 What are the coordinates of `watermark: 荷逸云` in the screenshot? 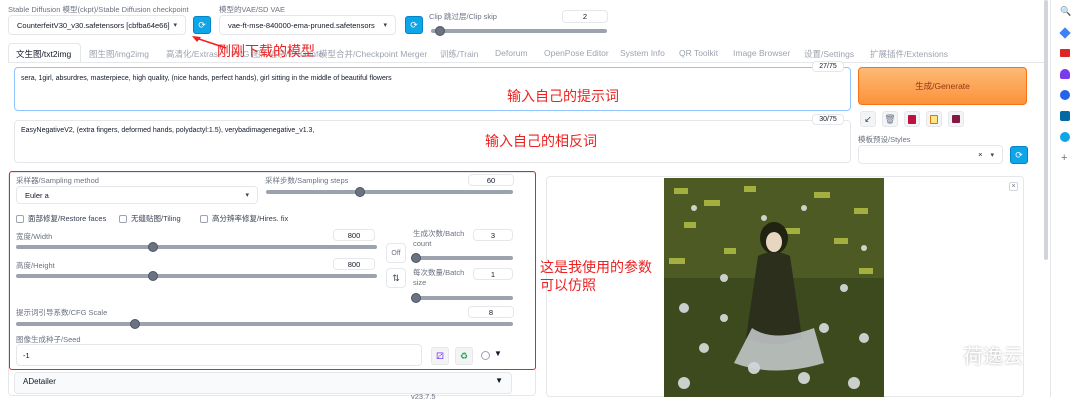 It's located at (975, 354).